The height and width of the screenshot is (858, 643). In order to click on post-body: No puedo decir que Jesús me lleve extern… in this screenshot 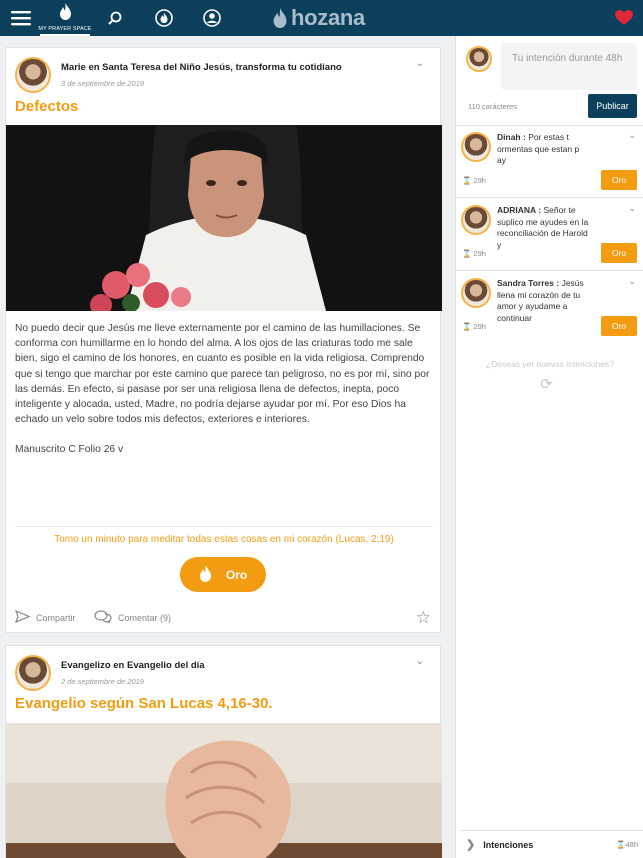, I will do `click(222, 374)`.